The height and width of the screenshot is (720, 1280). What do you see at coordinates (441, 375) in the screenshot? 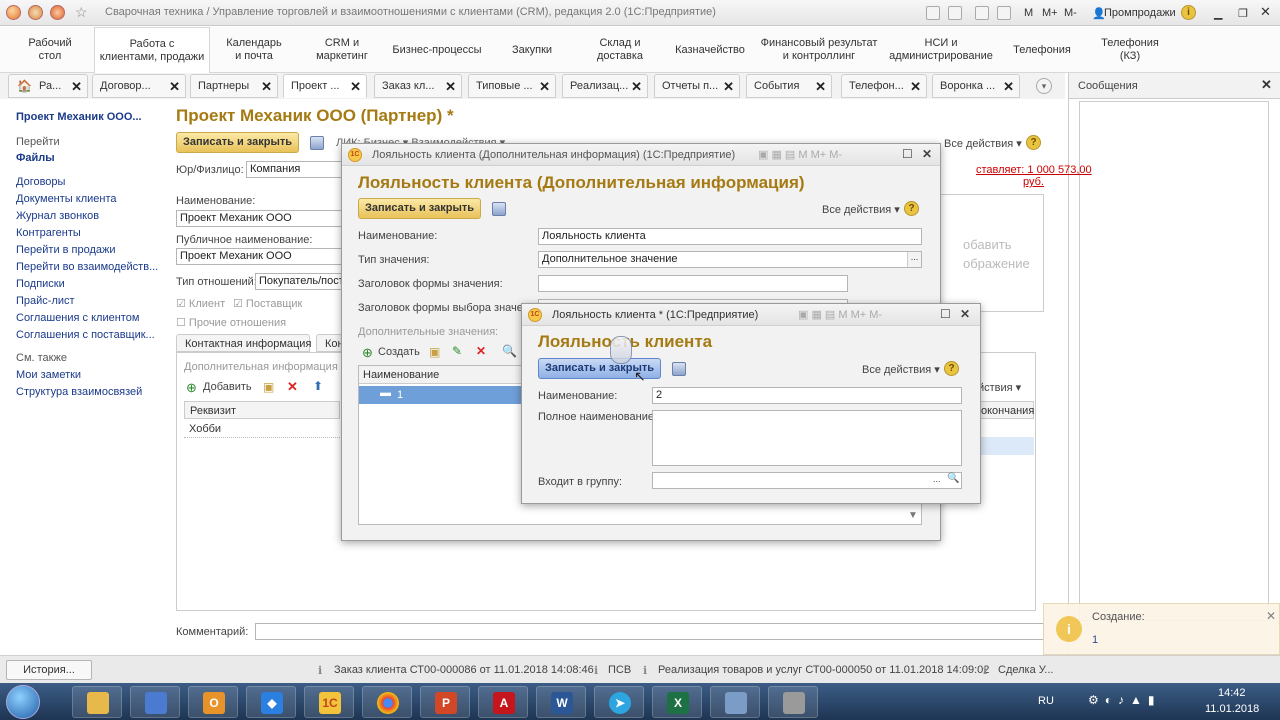
I see `col-name: Наименование` at bounding box center [441, 375].